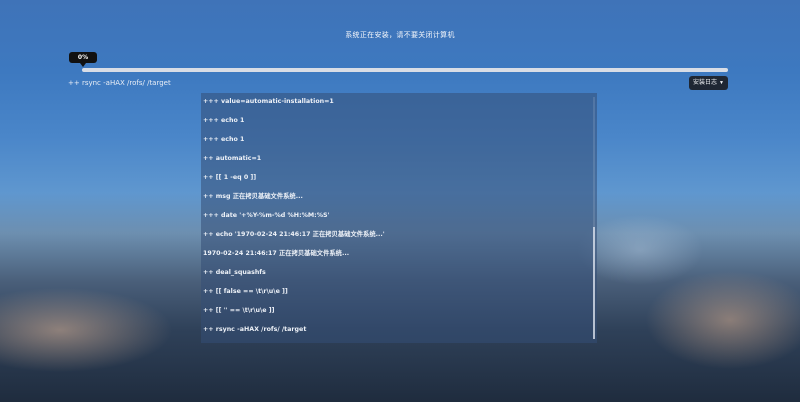  I want to click on log-line: ++ deal_squashfs, so click(234, 272).